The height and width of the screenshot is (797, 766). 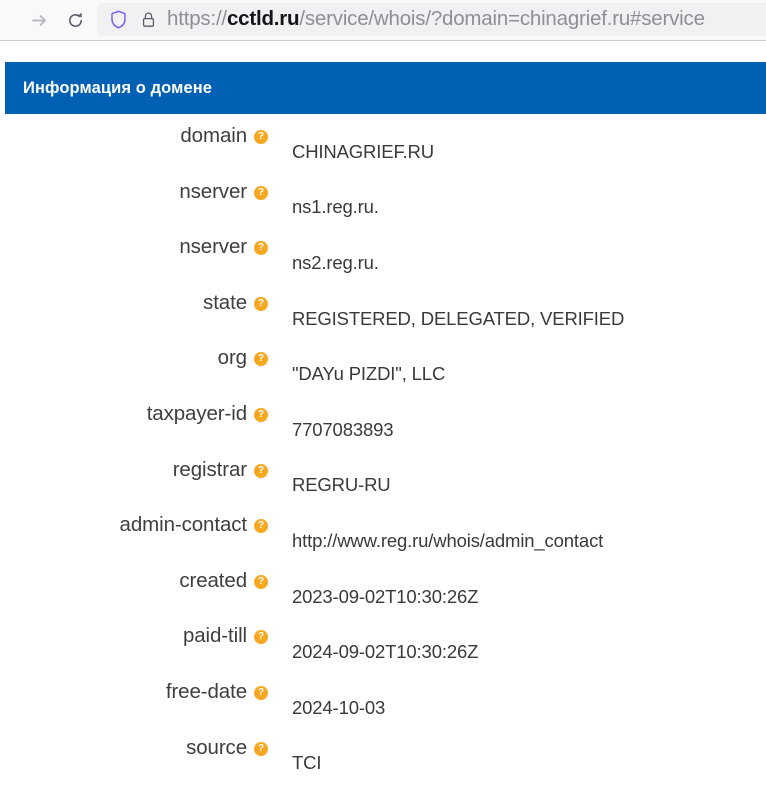 I want to click on whois-field-label: admin-contact, so click(x=183, y=525).